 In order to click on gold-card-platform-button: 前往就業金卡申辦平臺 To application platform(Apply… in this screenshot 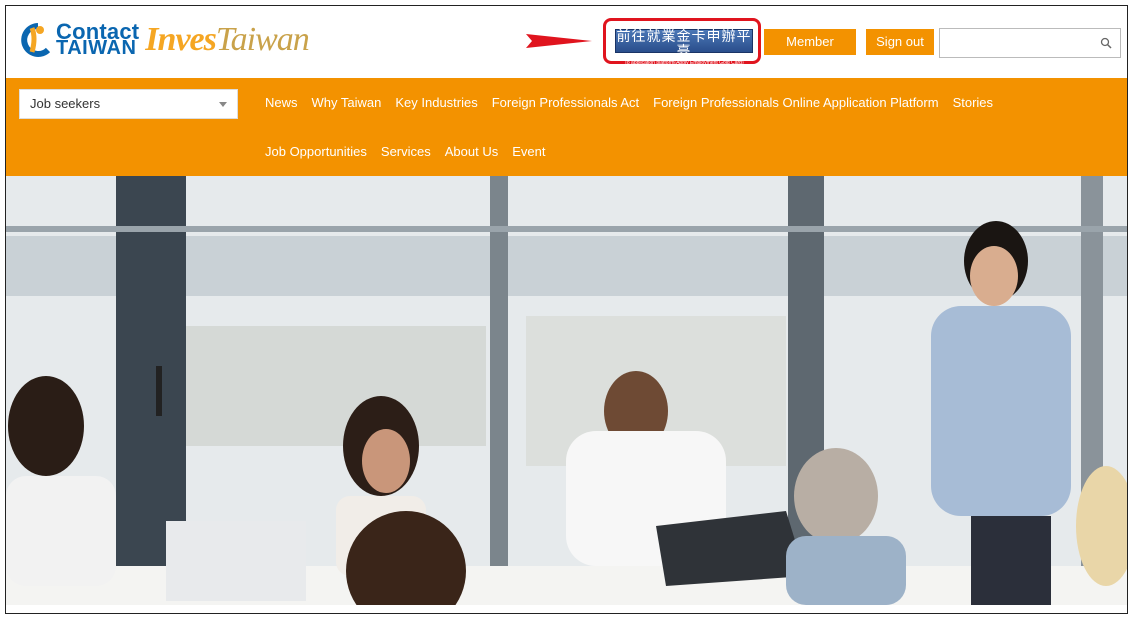, I will do `click(684, 47)`.